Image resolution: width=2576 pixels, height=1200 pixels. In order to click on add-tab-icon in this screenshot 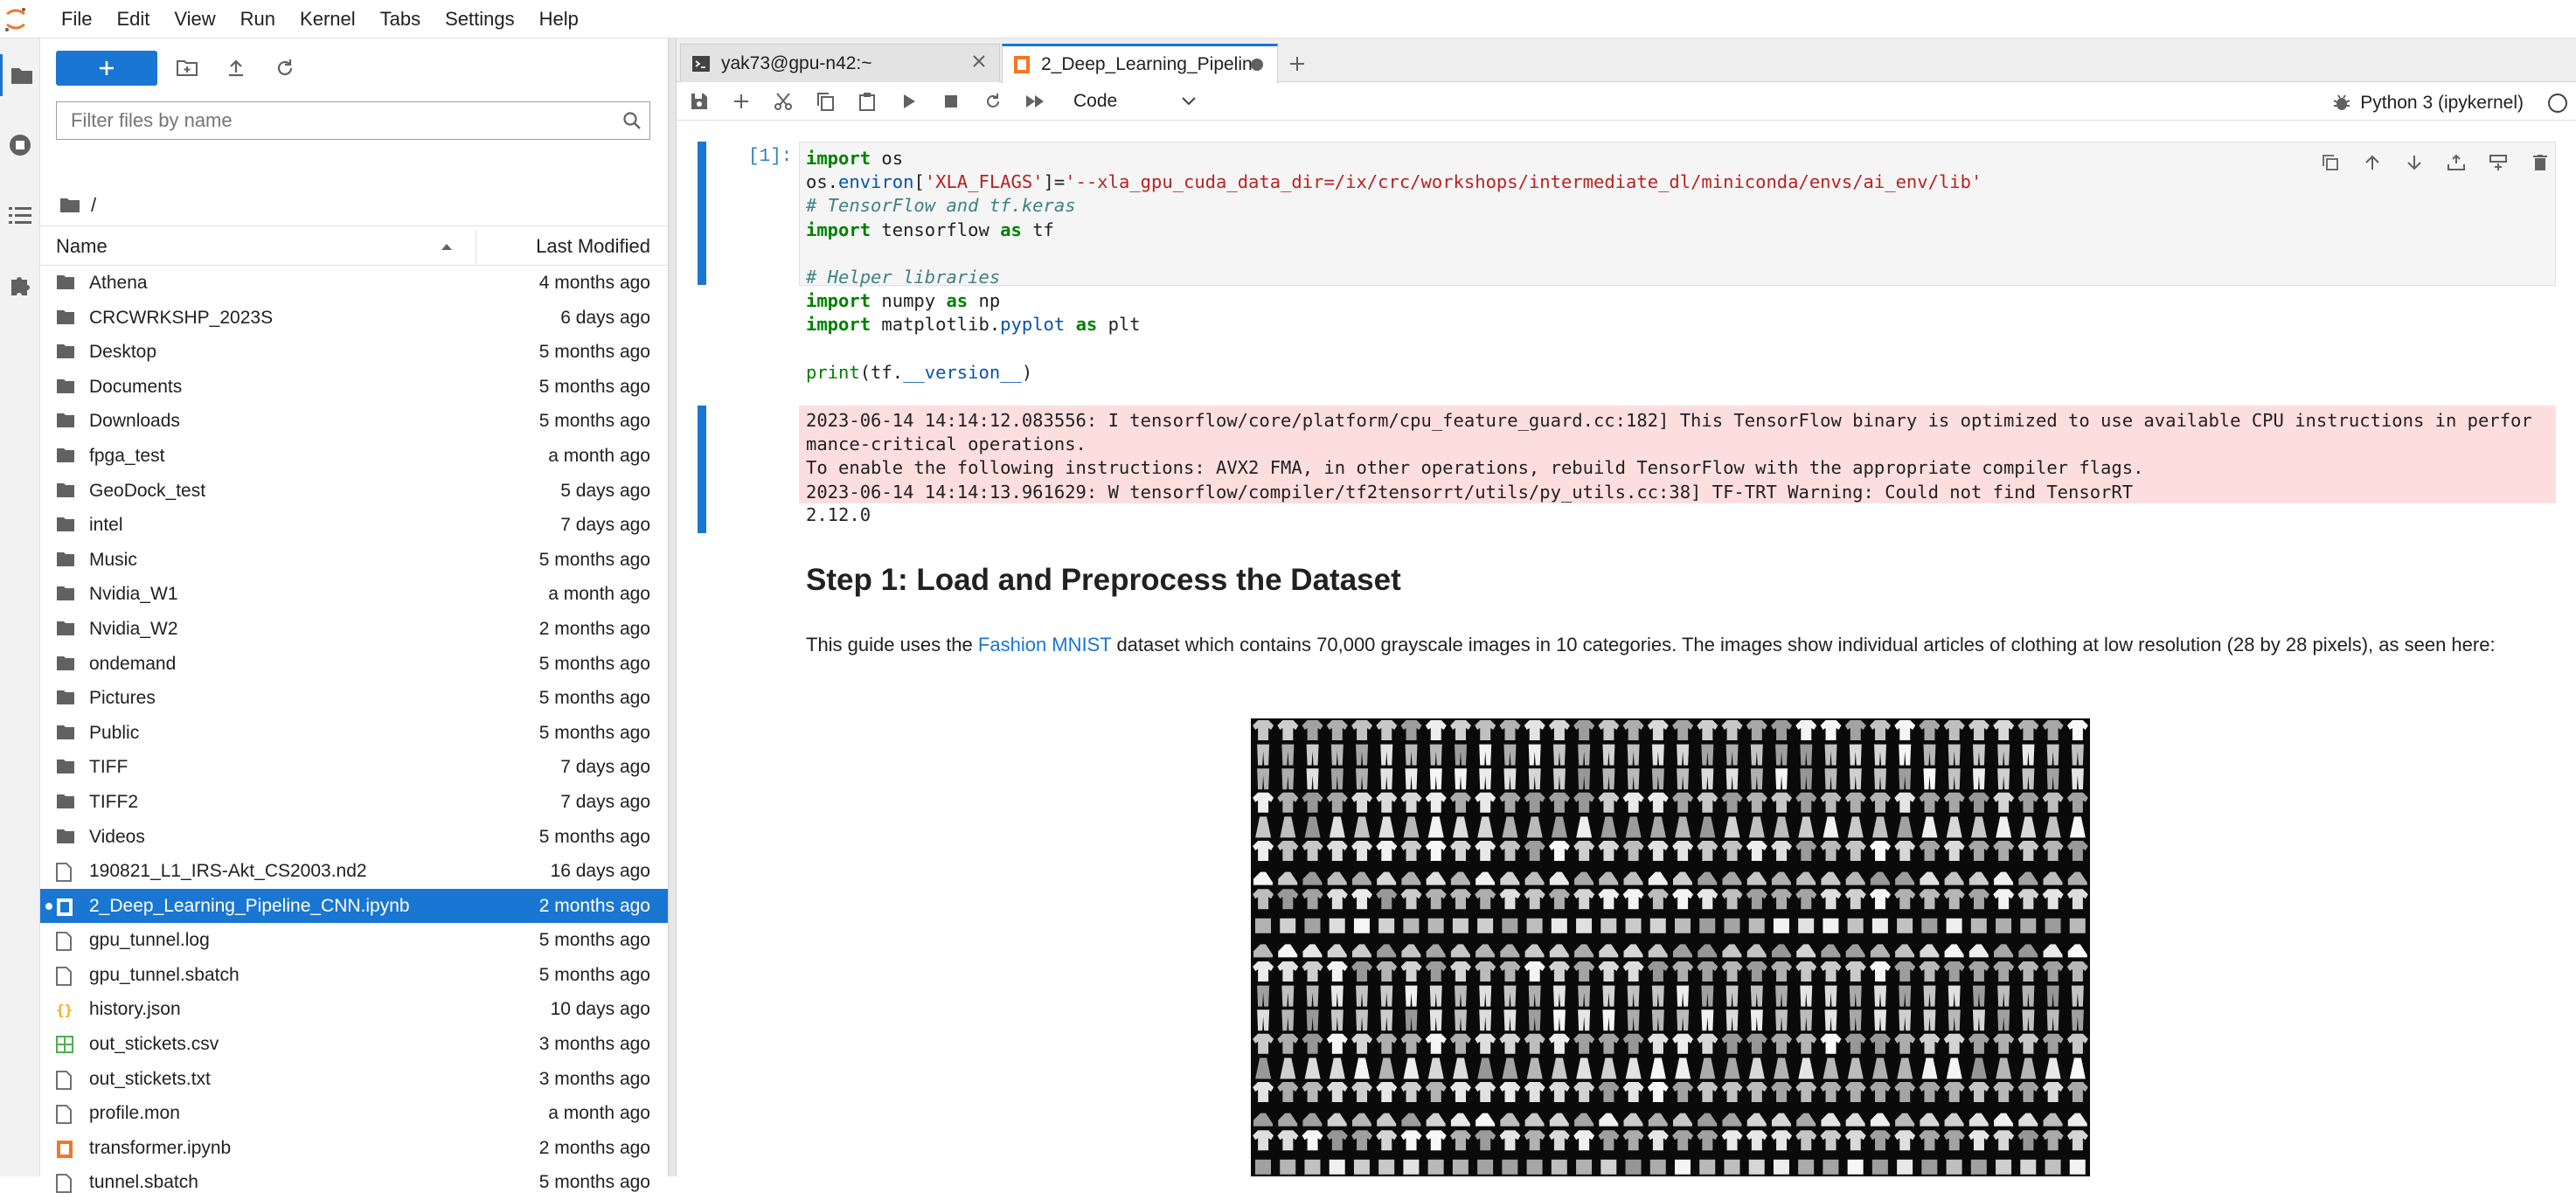, I will do `click(1297, 64)`.